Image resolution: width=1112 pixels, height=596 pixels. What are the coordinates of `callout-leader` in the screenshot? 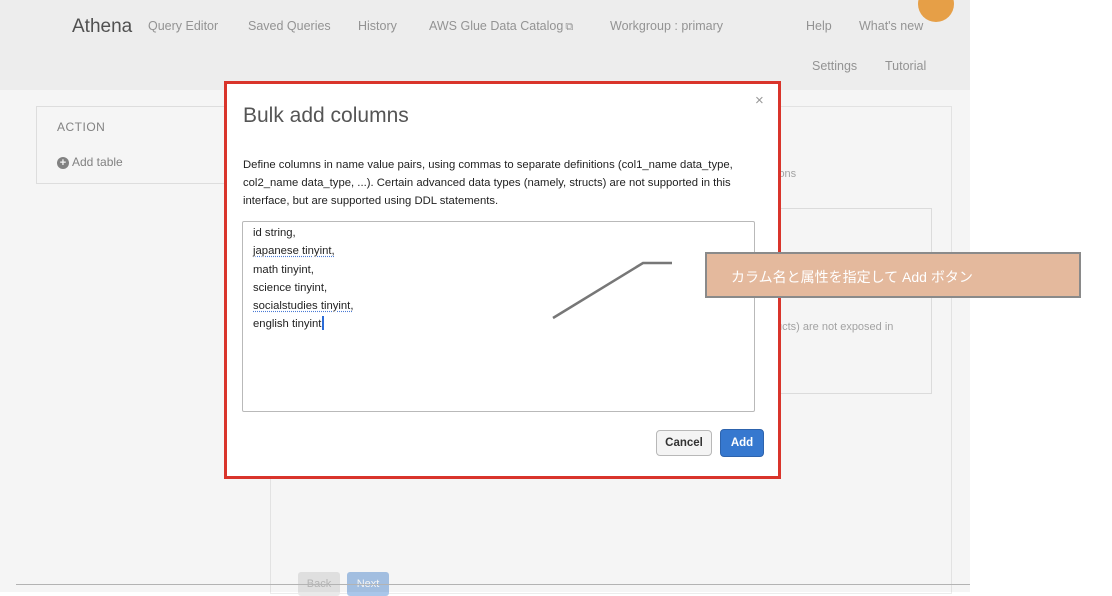 It's located at (612, 290).